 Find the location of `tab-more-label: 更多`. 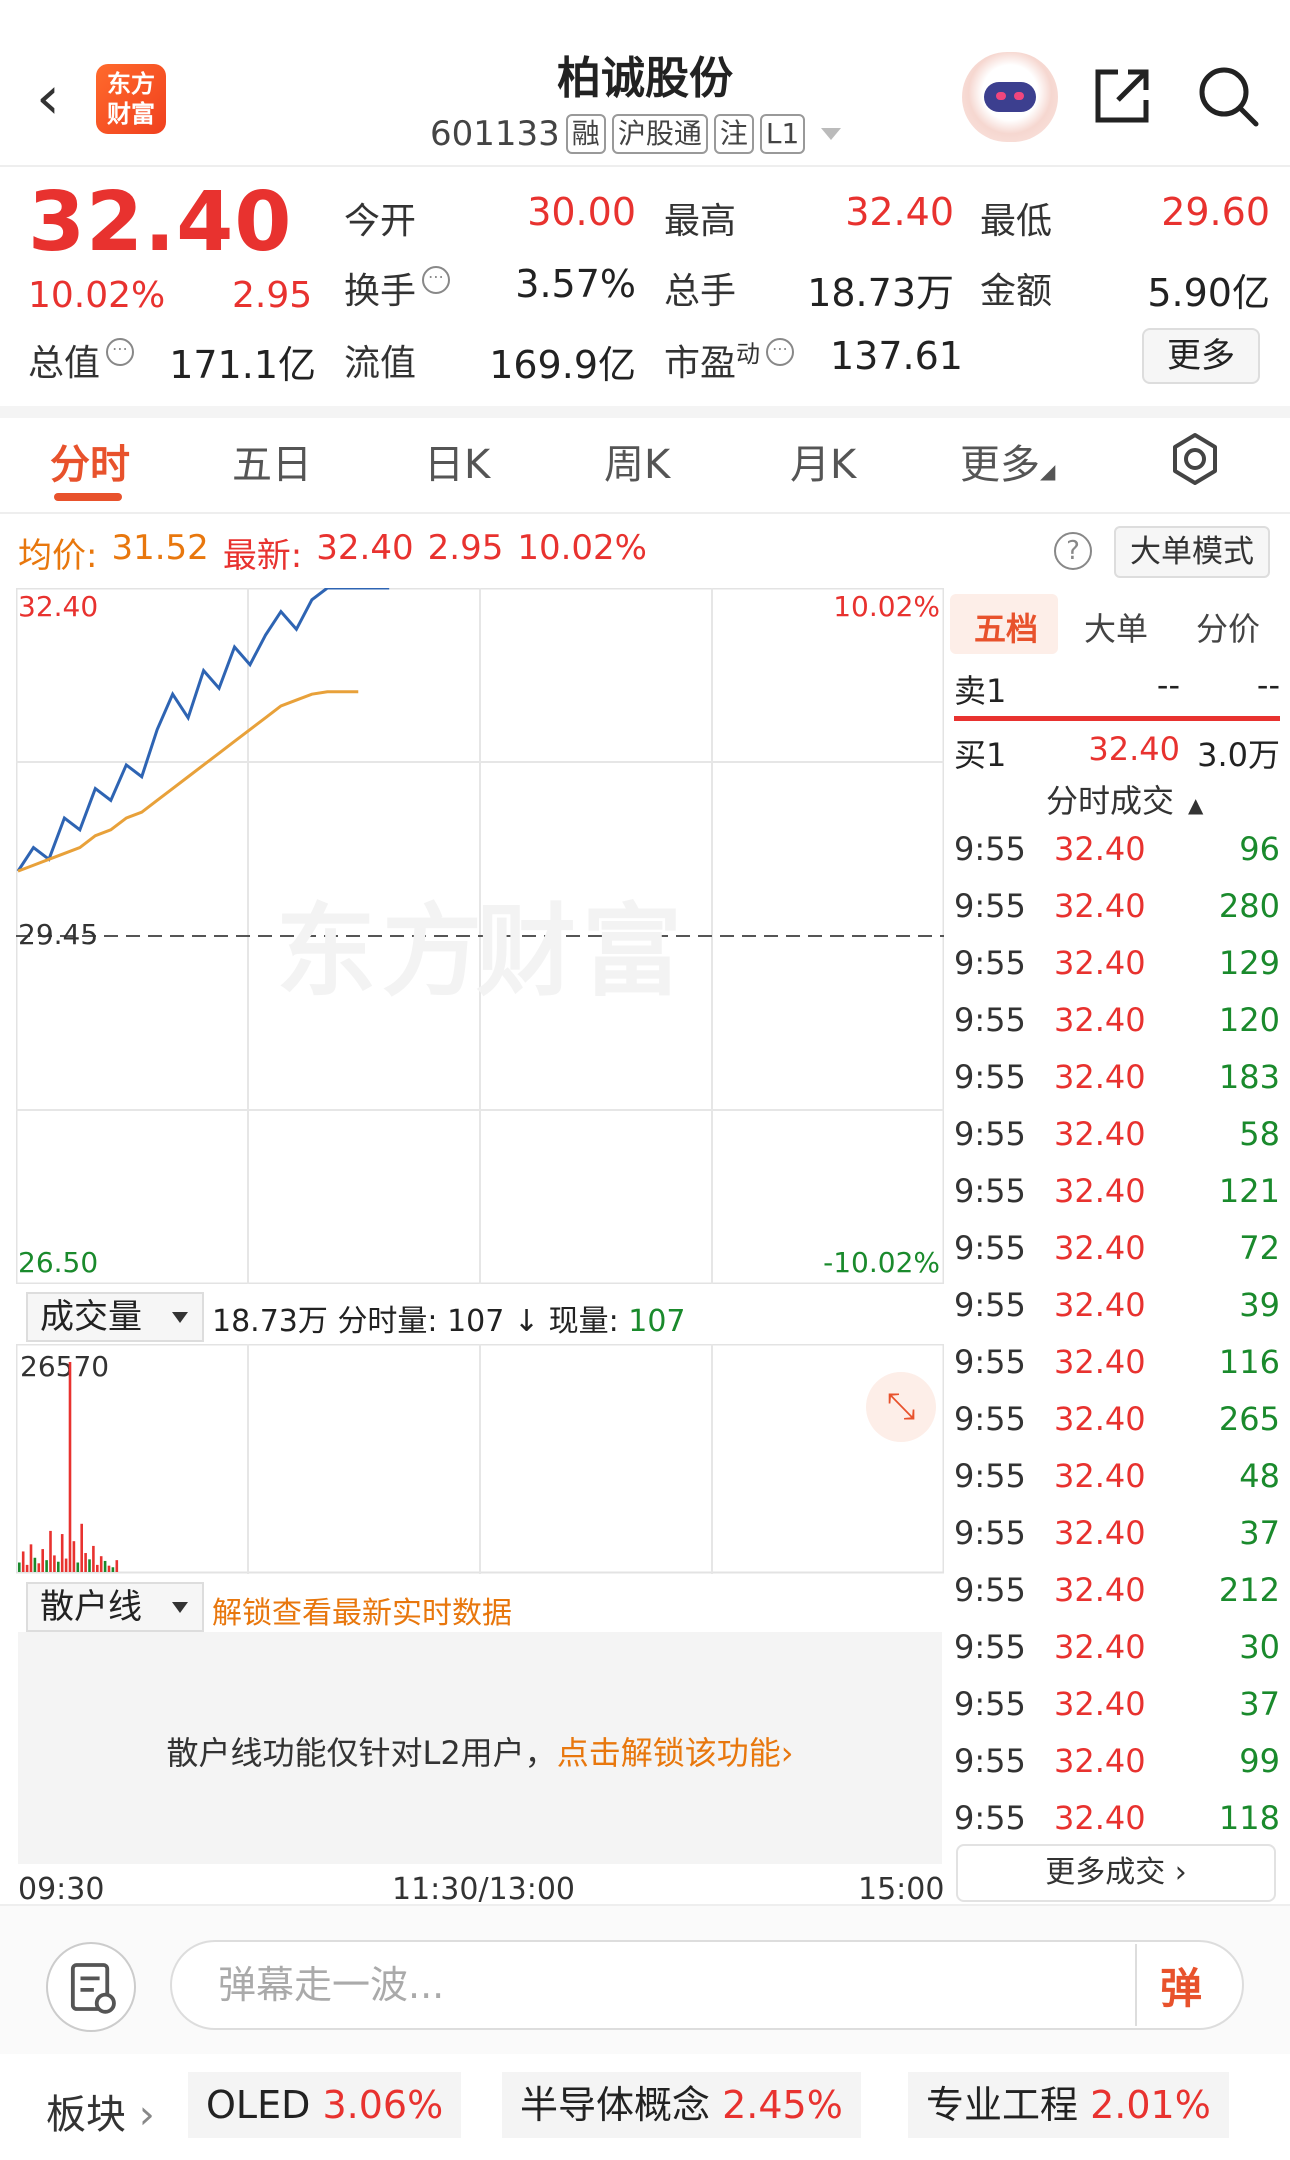

tab-more-label: 更多 is located at coordinates (1000, 465).